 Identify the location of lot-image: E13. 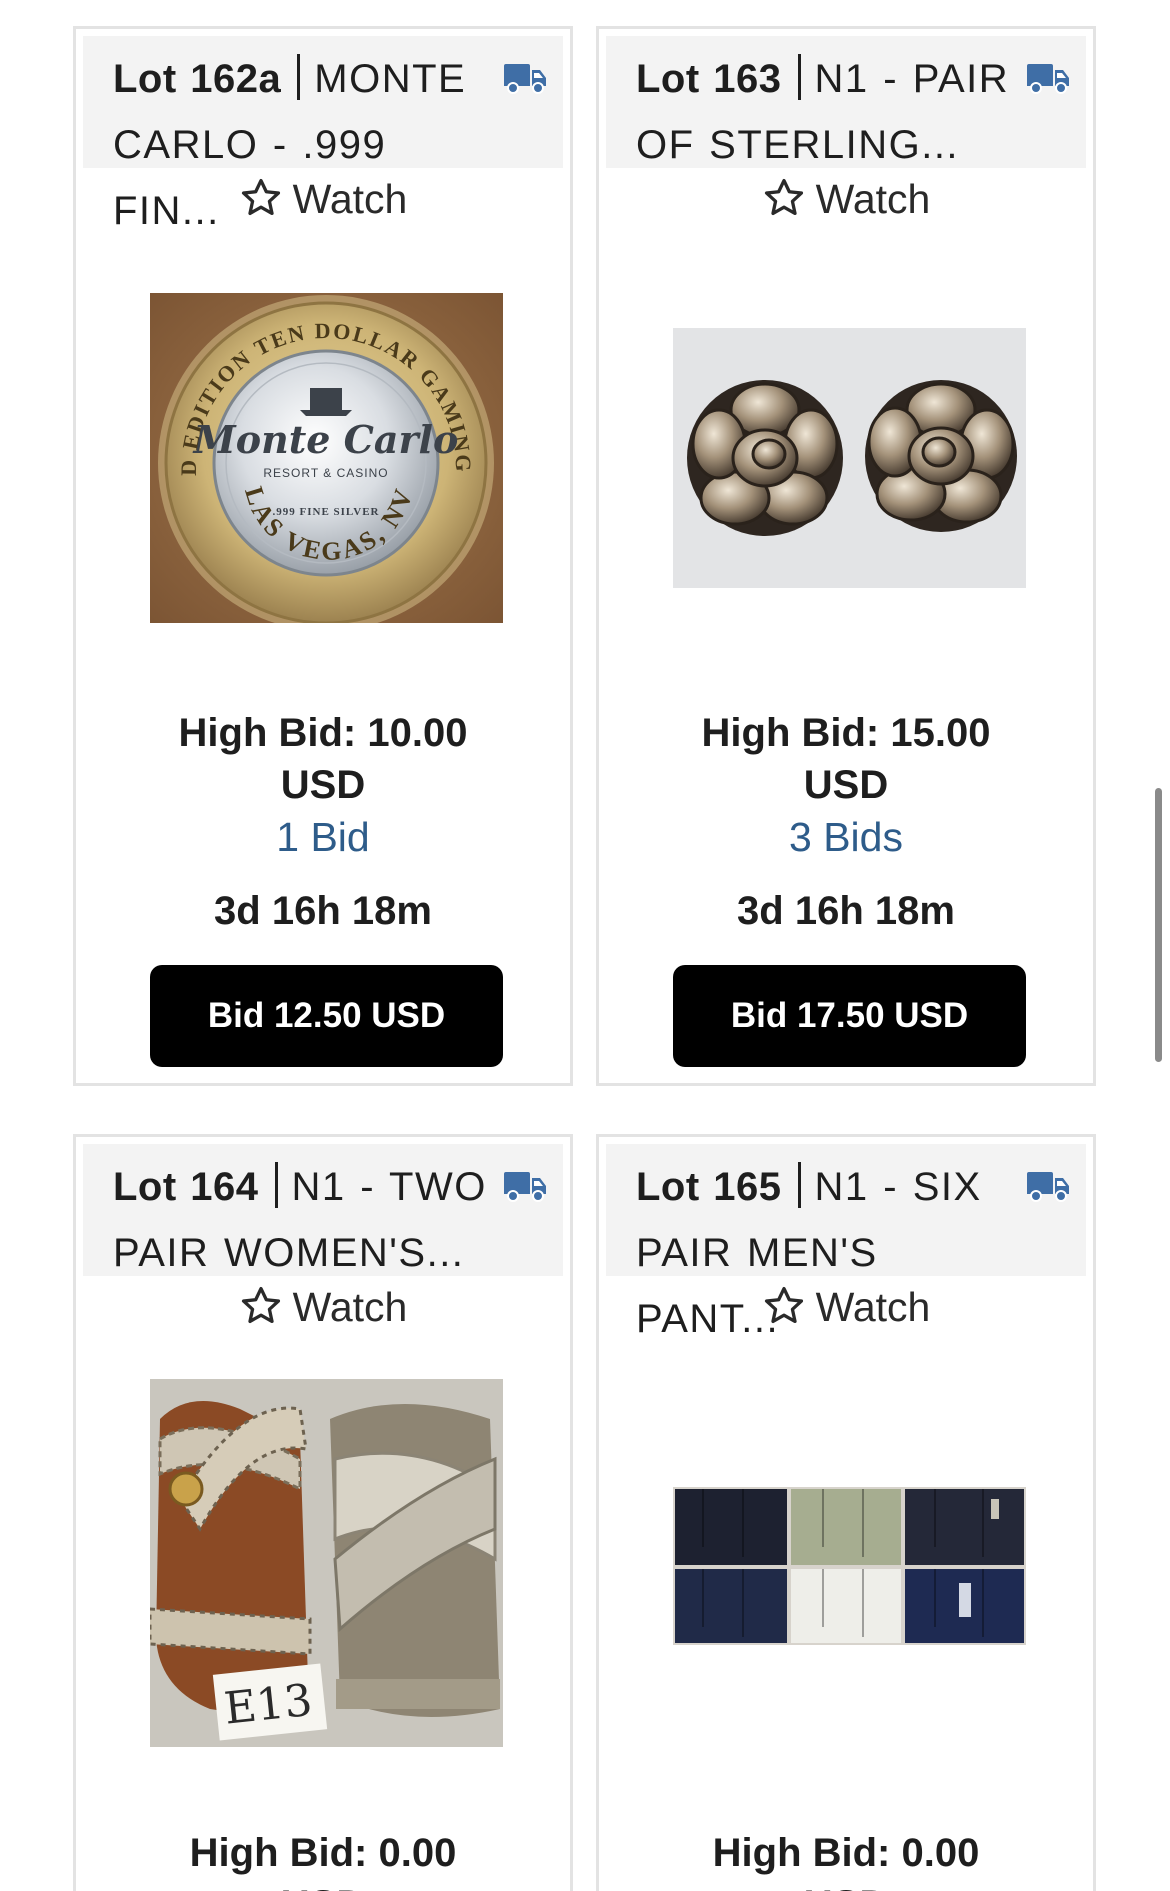
(326, 1563).